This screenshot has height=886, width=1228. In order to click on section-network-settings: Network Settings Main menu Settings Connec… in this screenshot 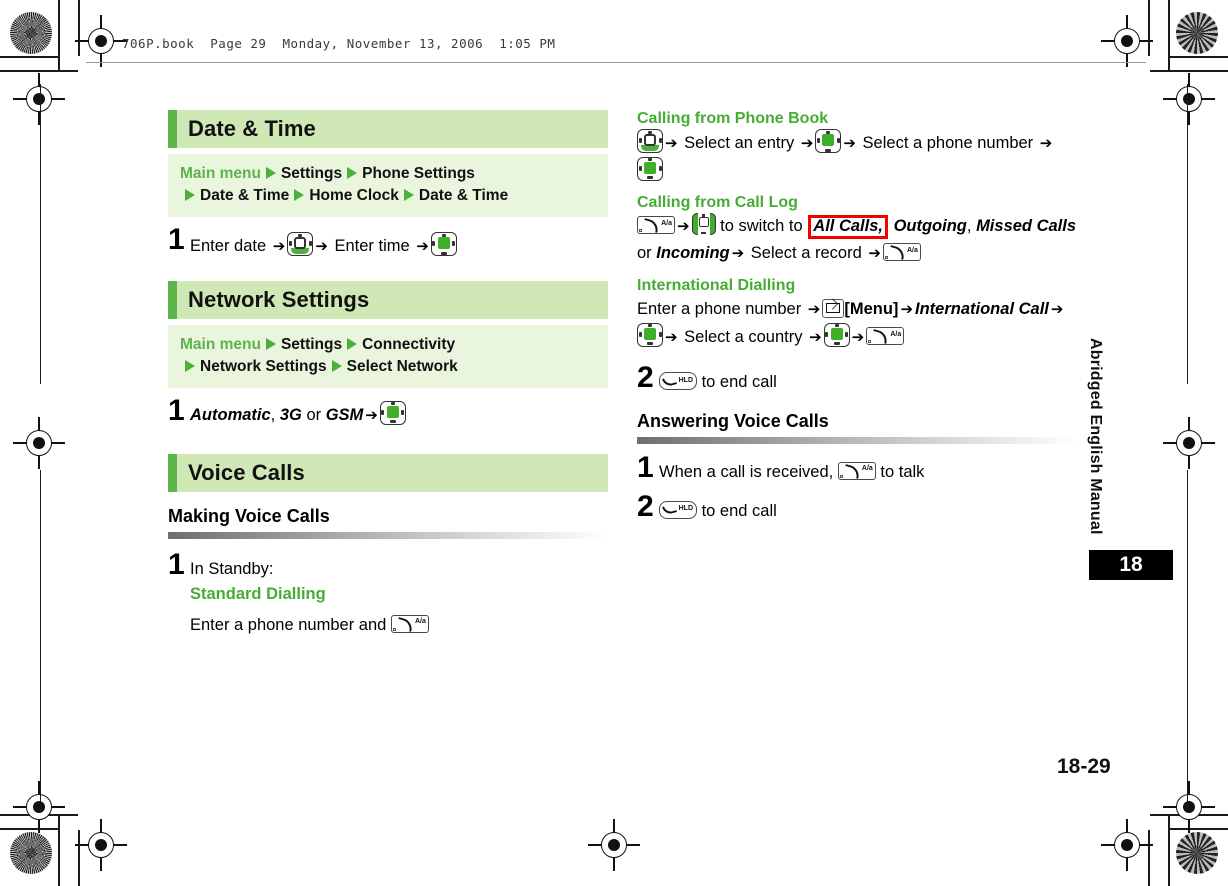, I will do `click(388, 354)`.